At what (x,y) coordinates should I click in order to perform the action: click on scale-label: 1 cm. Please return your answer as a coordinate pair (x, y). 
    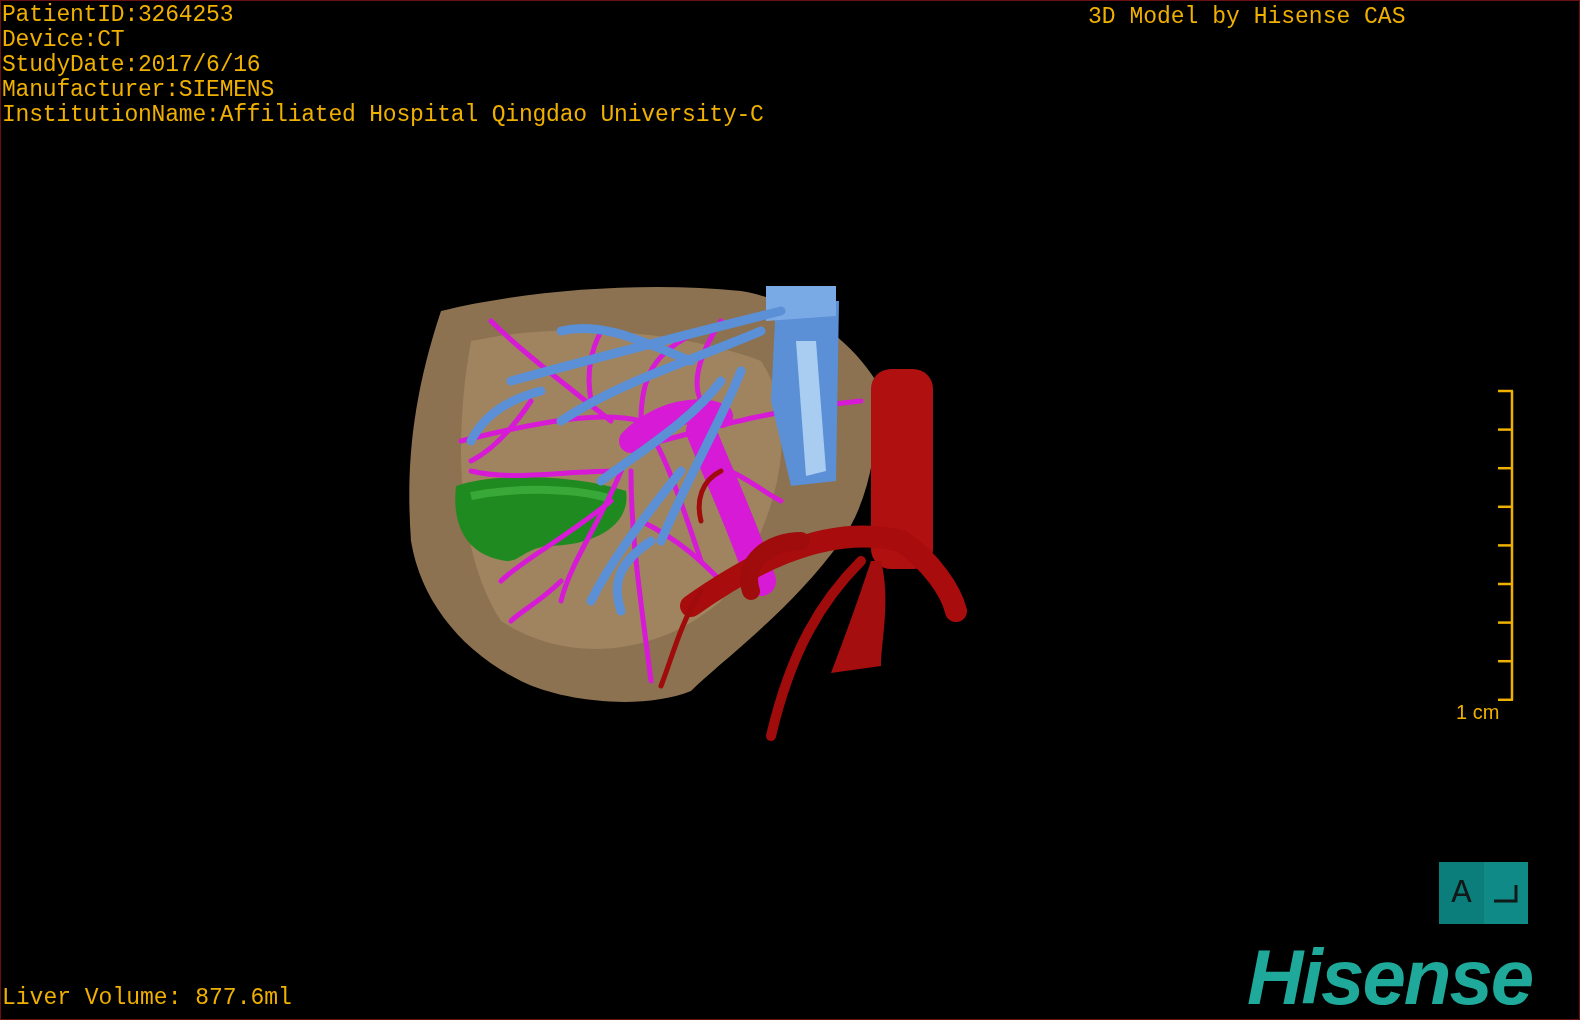
    Looking at the image, I should click on (1478, 712).